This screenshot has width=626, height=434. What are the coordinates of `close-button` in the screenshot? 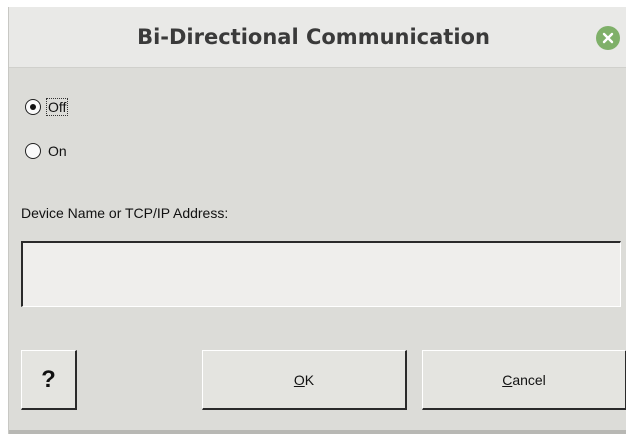 It's located at (608, 38).